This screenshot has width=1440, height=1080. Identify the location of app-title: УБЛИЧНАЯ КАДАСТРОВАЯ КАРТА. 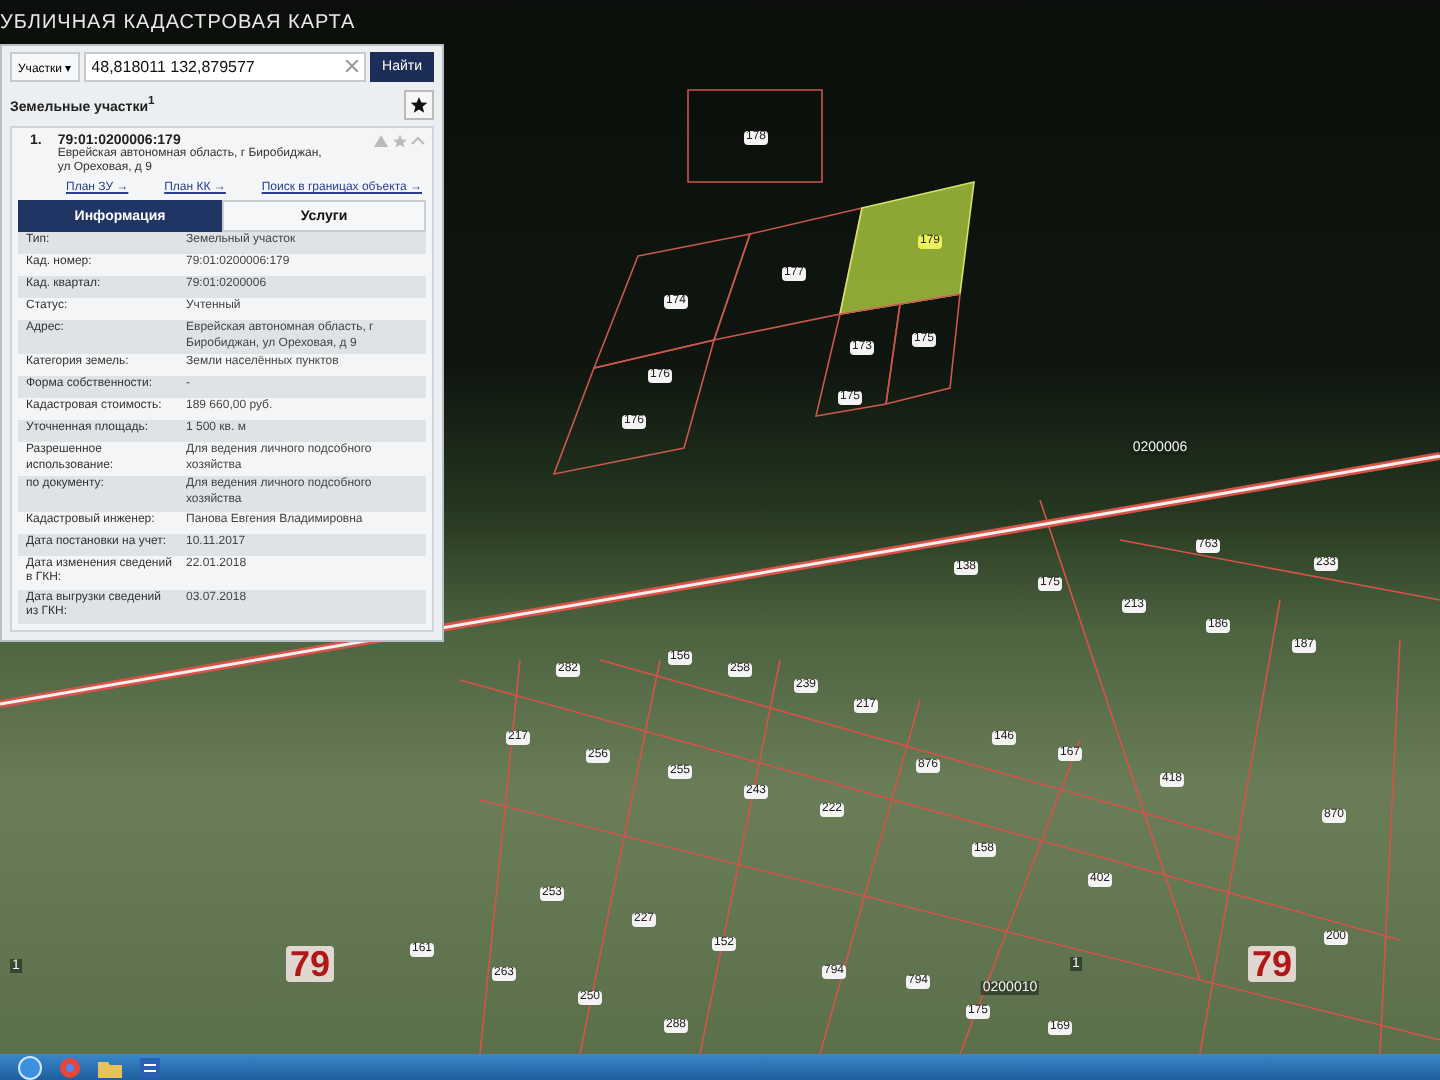
(178, 23).